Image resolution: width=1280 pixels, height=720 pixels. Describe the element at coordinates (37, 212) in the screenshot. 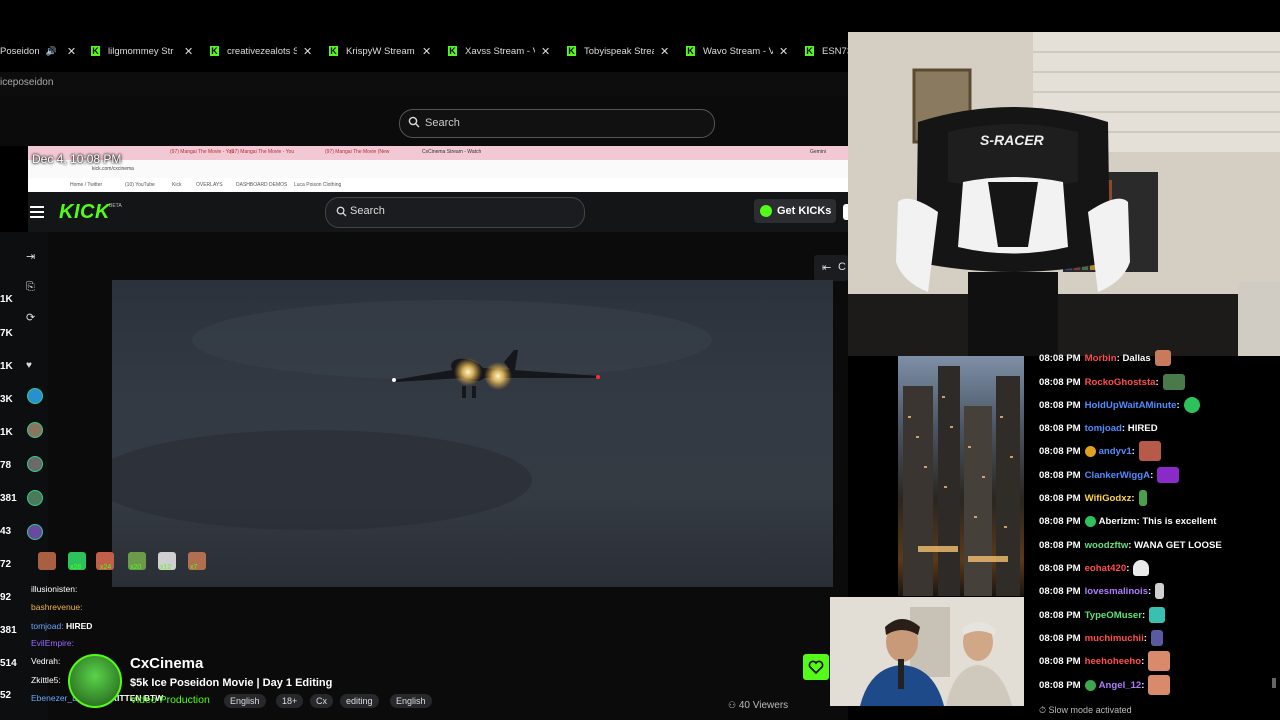

I see `menu-icon` at that location.